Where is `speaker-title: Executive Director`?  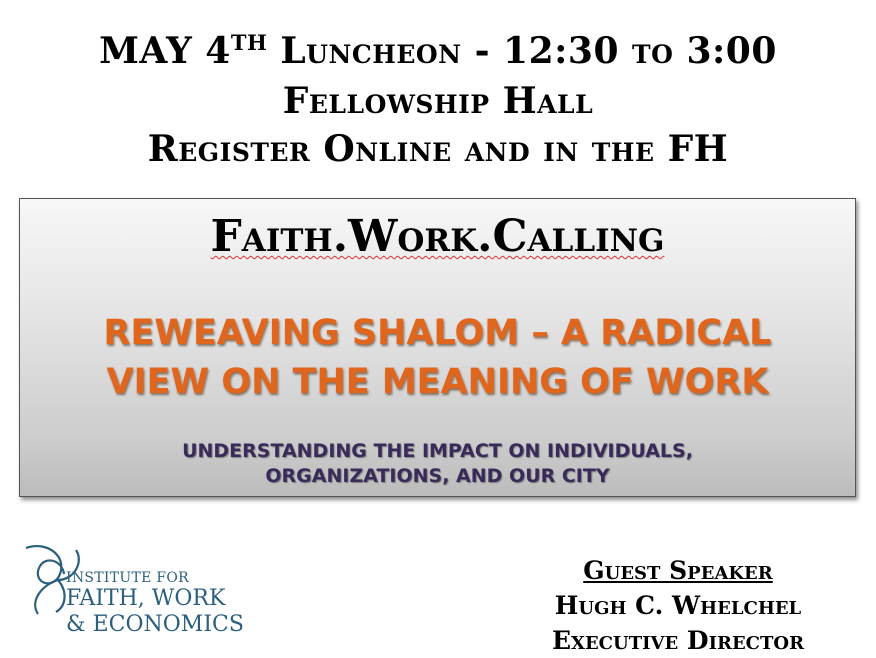
speaker-title: Executive Director is located at coordinates (678, 640).